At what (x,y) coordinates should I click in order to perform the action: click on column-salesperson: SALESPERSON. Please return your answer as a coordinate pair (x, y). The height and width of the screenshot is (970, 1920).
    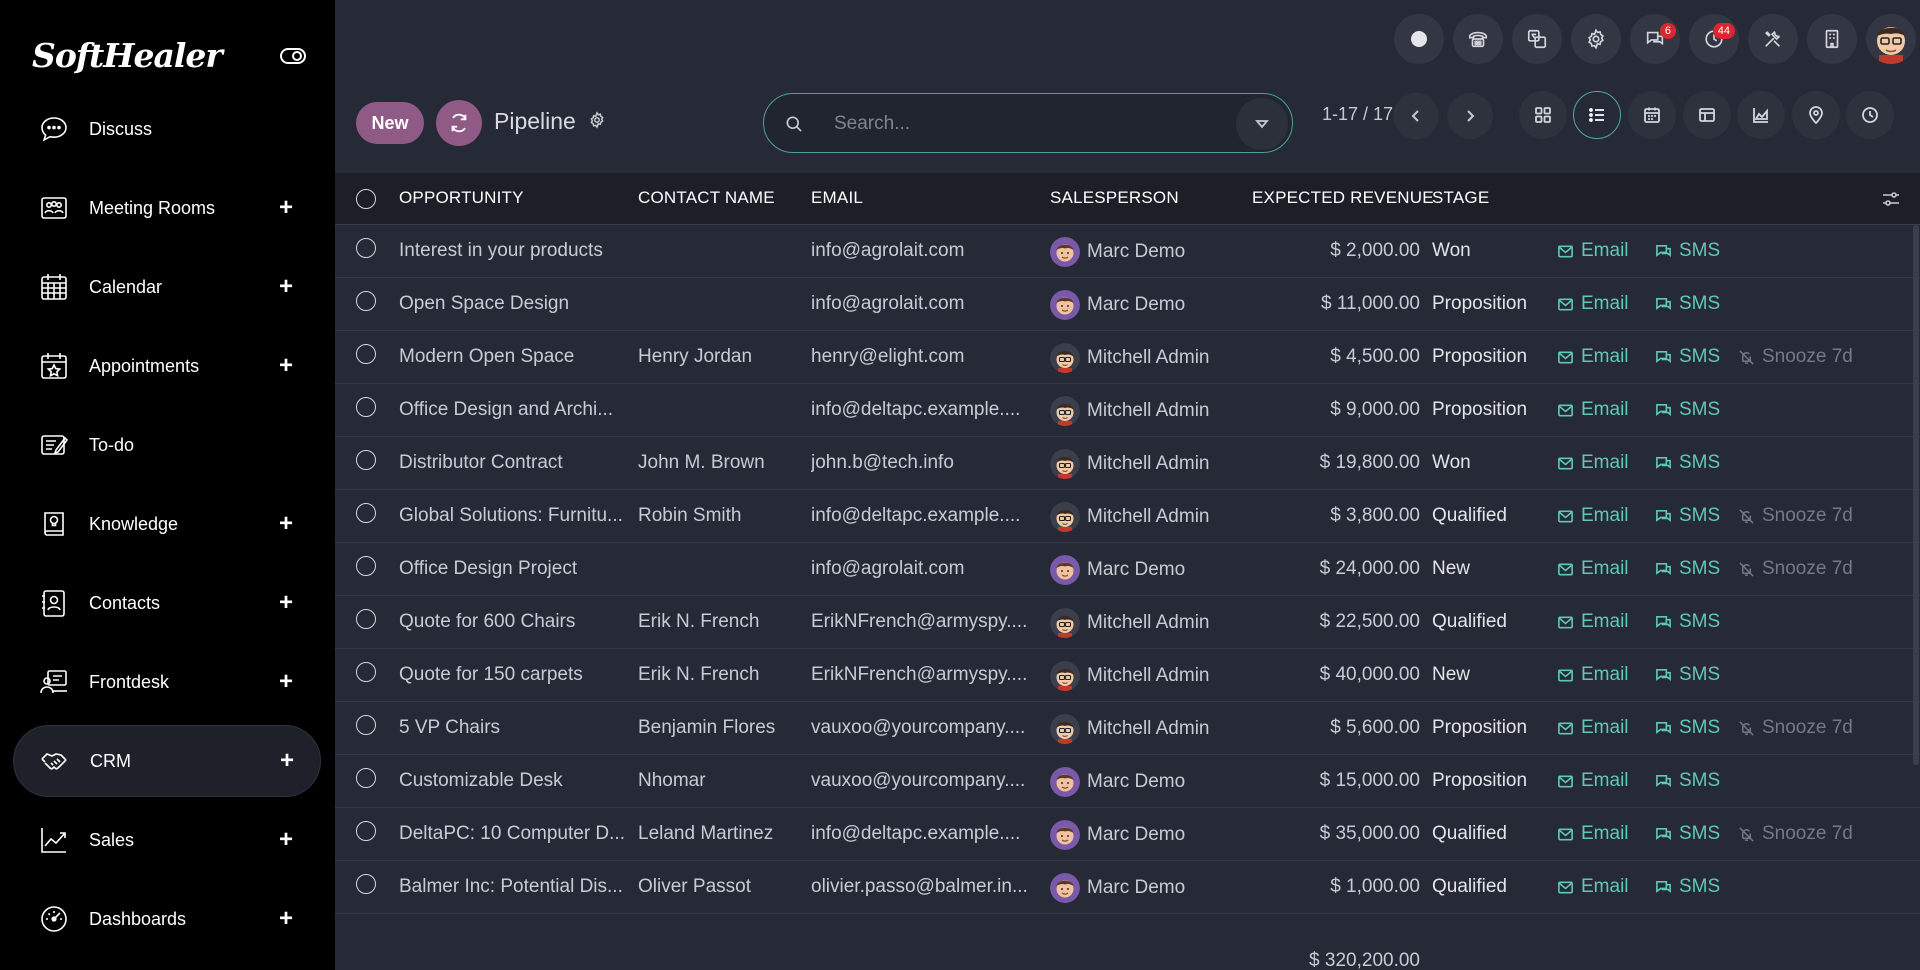
    Looking at the image, I should click on (1114, 198).